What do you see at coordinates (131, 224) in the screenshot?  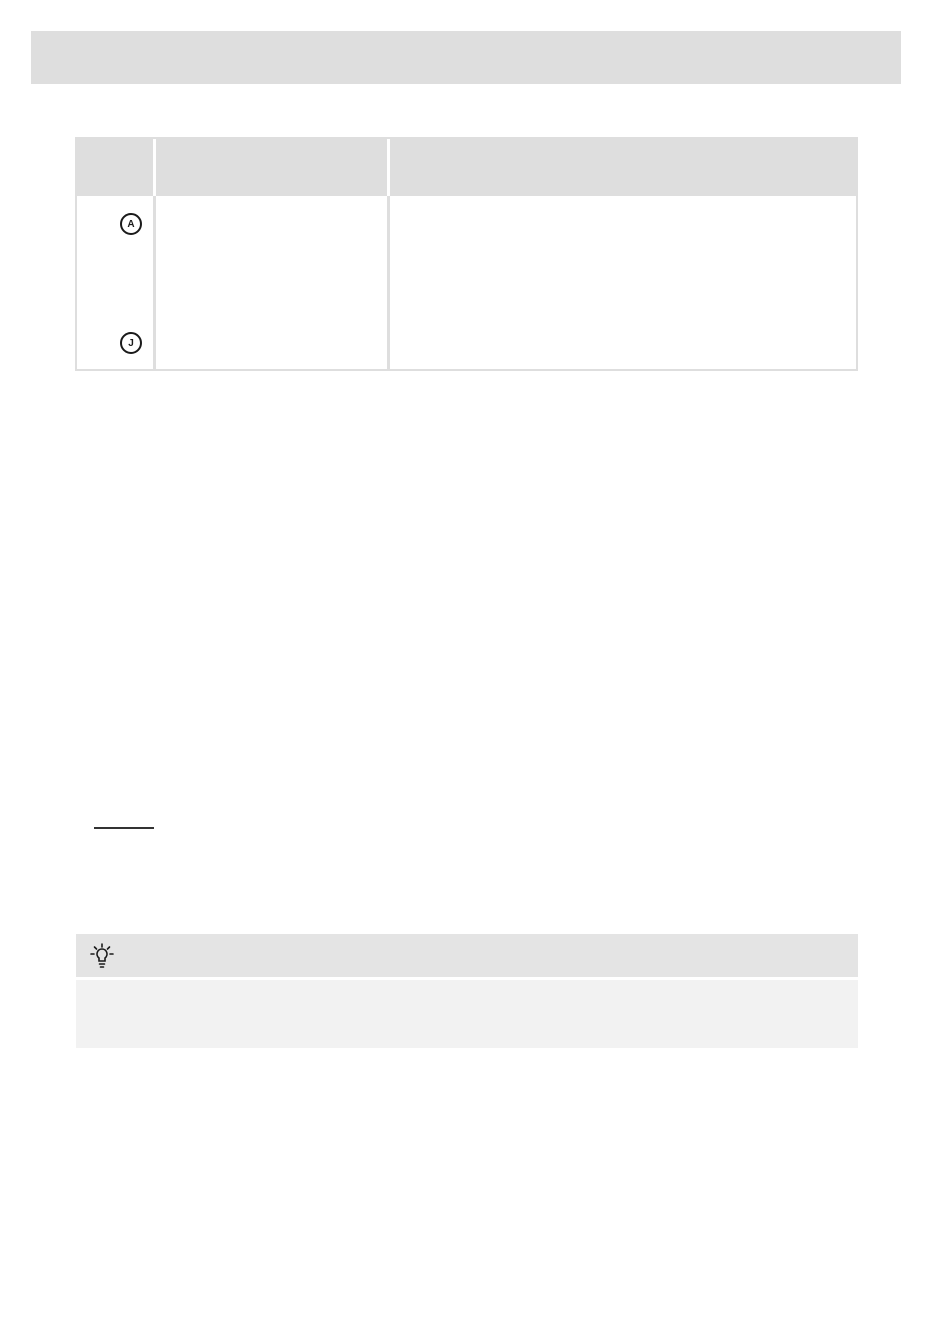 I see `marker-a-badge: A` at bounding box center [131, 224].